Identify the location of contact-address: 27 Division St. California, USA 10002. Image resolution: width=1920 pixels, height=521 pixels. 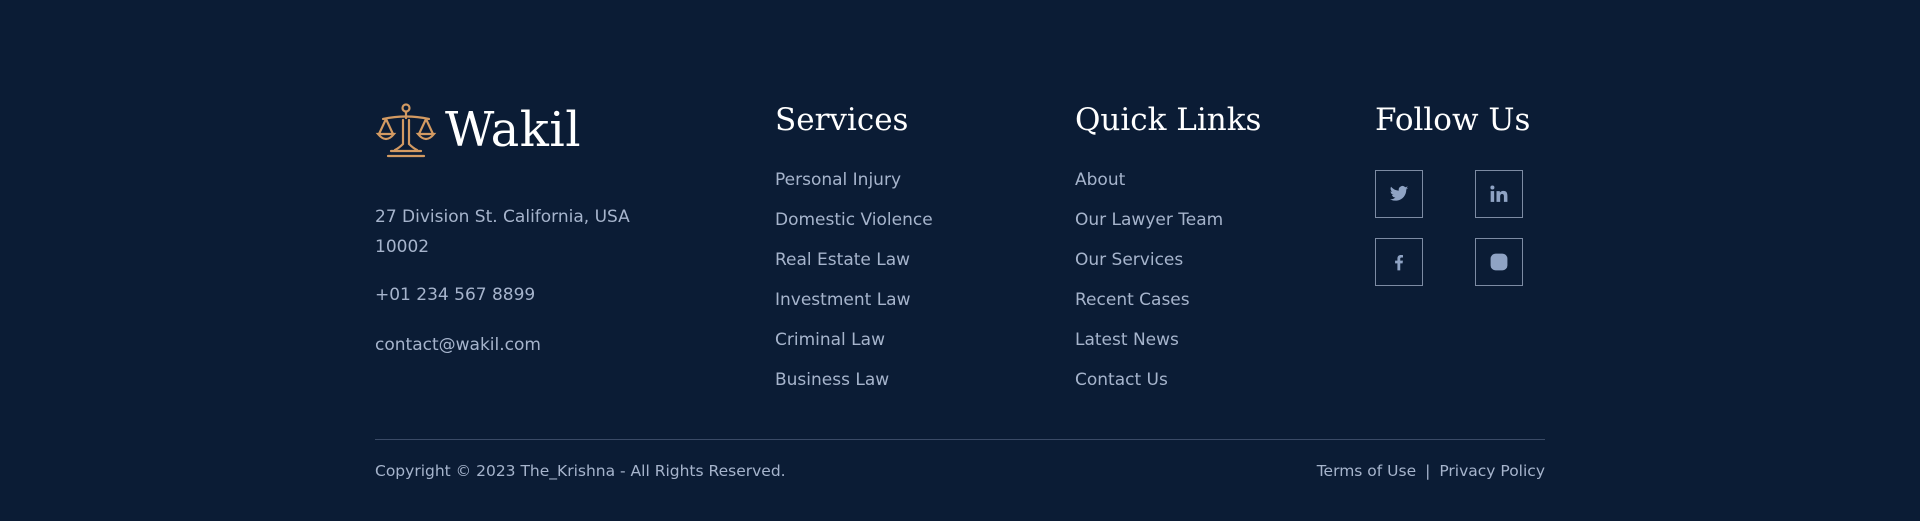
(502, 232).